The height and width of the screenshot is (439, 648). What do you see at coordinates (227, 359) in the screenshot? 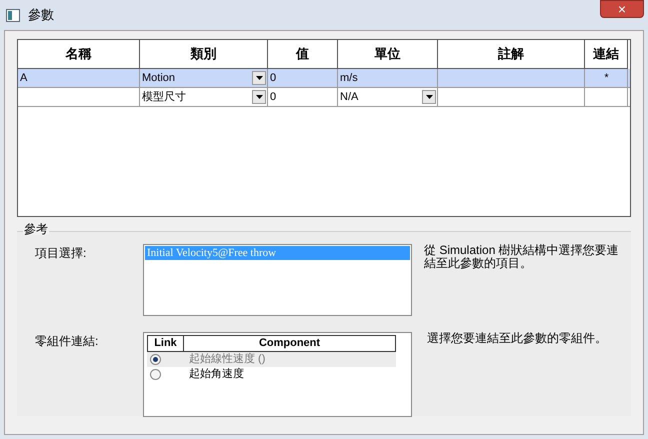
I see `component-name: 起始線性速度 ()` at bounding box center [227, 359].